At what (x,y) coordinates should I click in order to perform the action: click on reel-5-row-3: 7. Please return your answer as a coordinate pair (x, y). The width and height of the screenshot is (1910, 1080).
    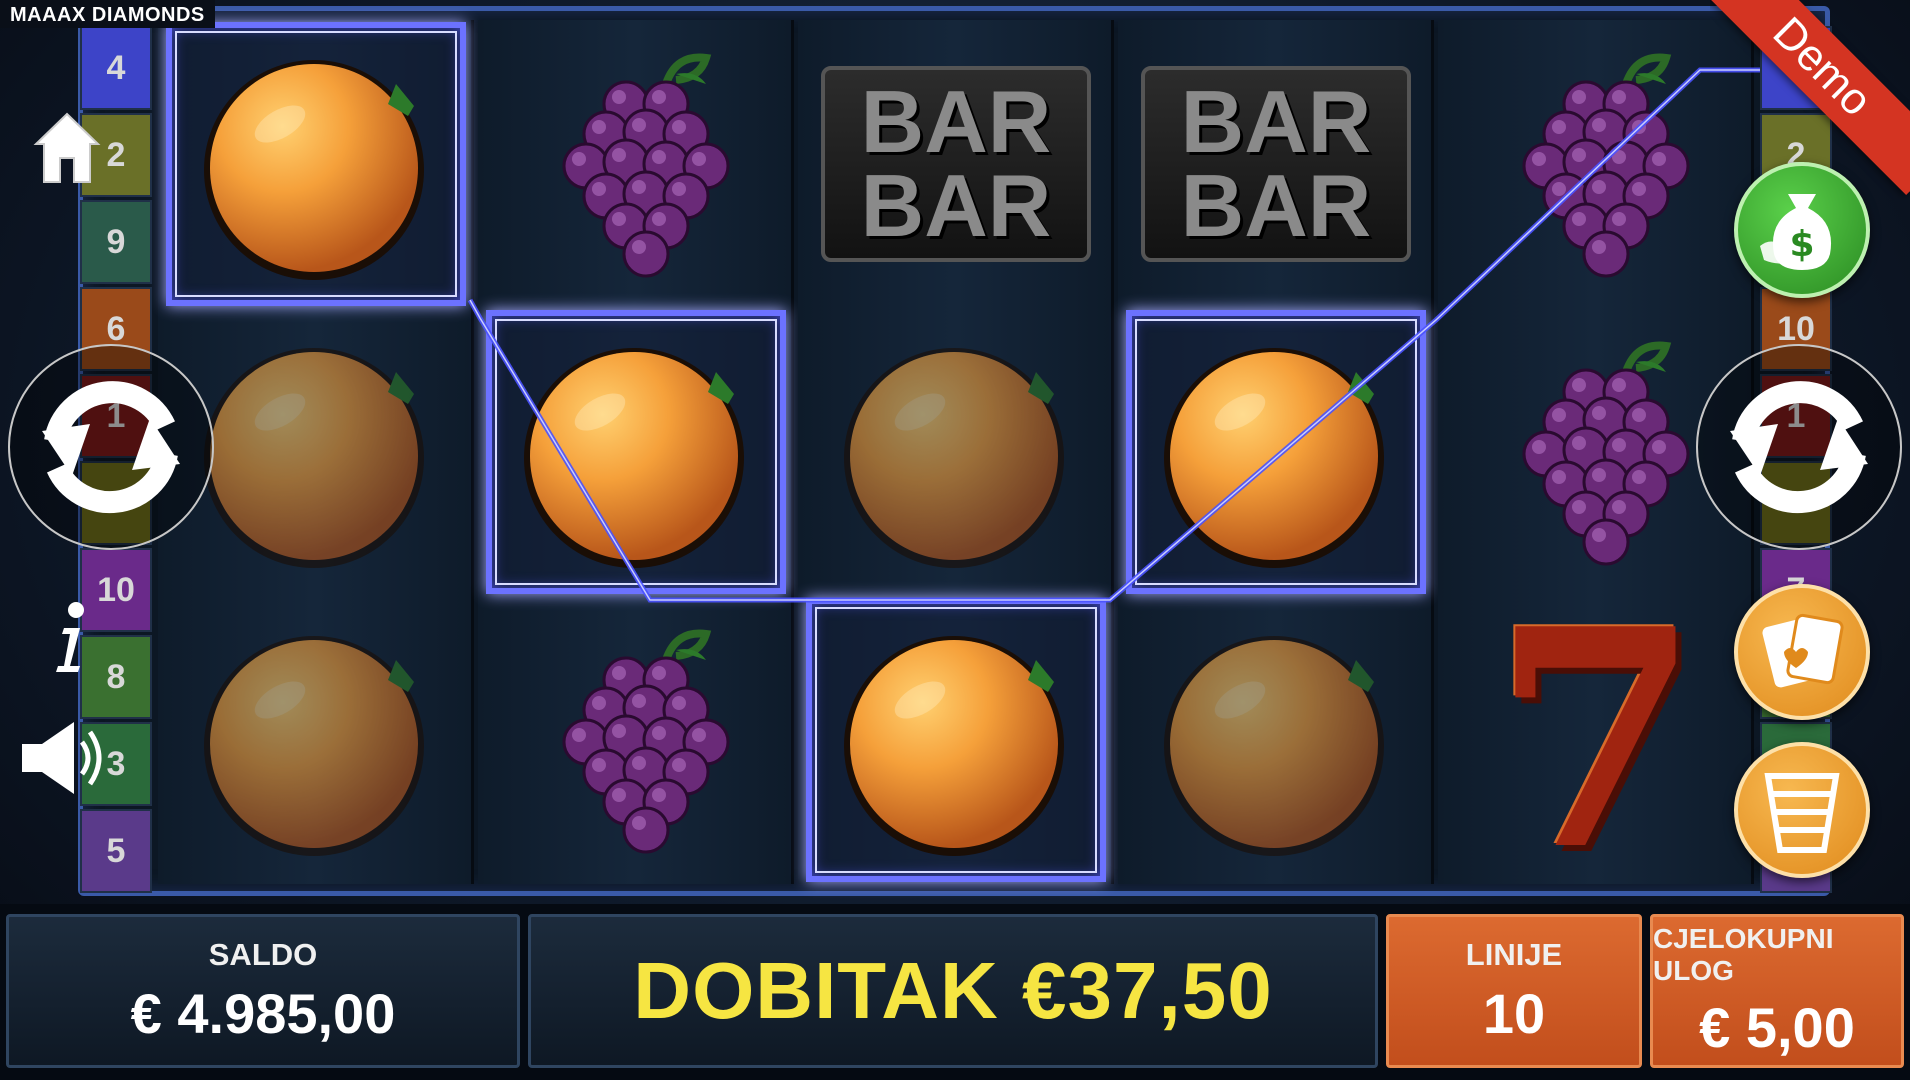
    Looking at the image, I should click on (1596, 739).